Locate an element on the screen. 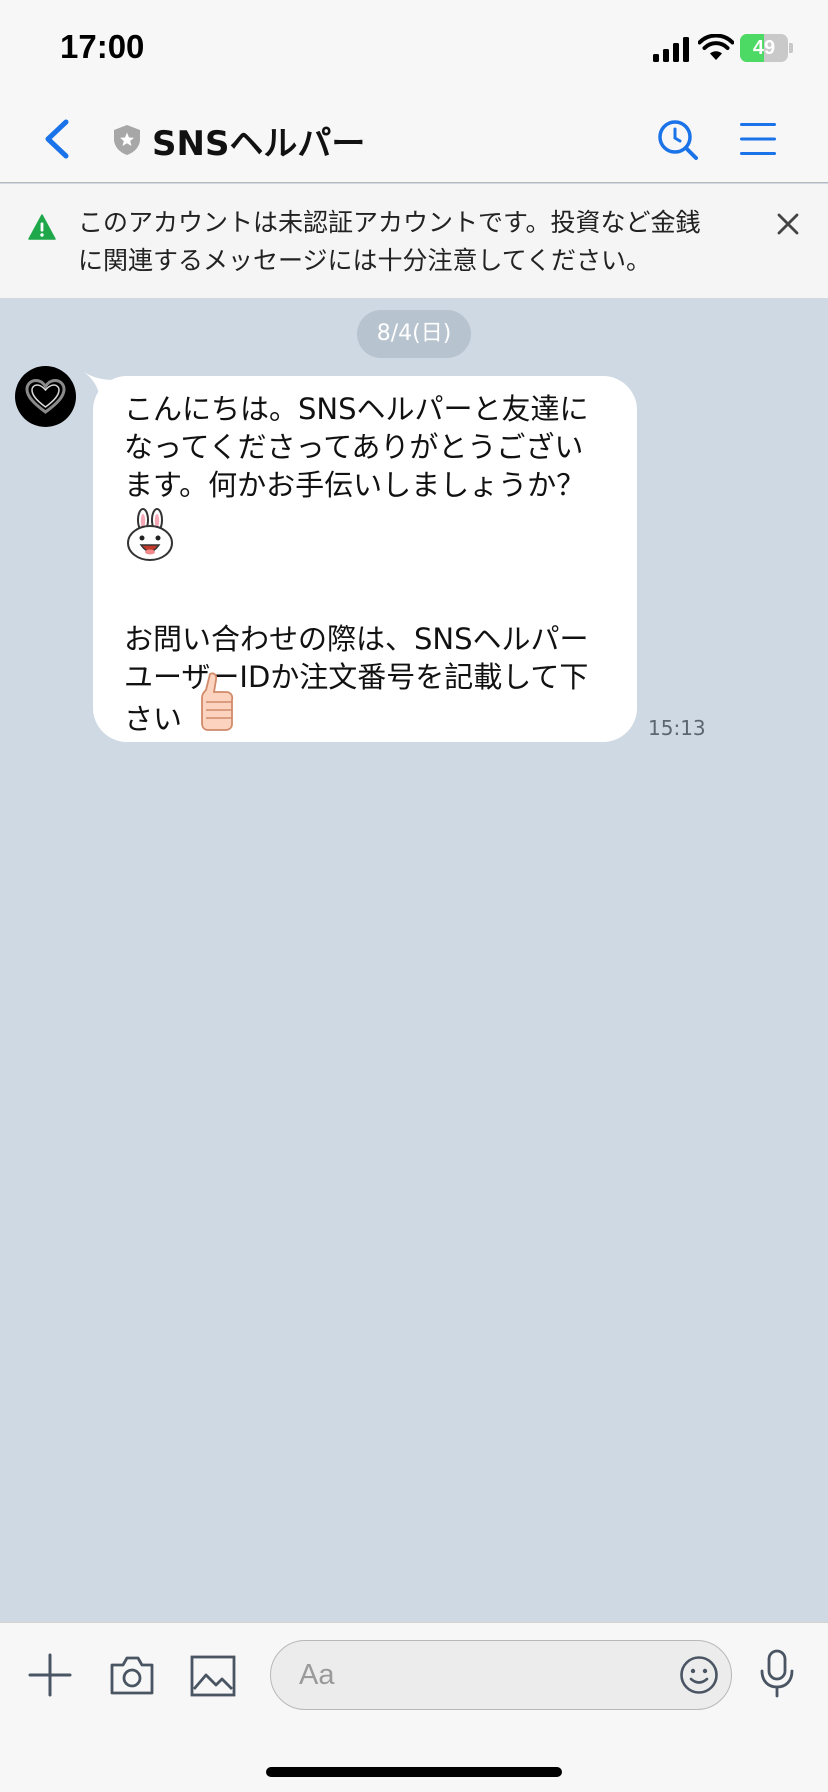 The width and height of the screenshot is (828, 1792). sender-avatar is located at coordinates (45, 396).